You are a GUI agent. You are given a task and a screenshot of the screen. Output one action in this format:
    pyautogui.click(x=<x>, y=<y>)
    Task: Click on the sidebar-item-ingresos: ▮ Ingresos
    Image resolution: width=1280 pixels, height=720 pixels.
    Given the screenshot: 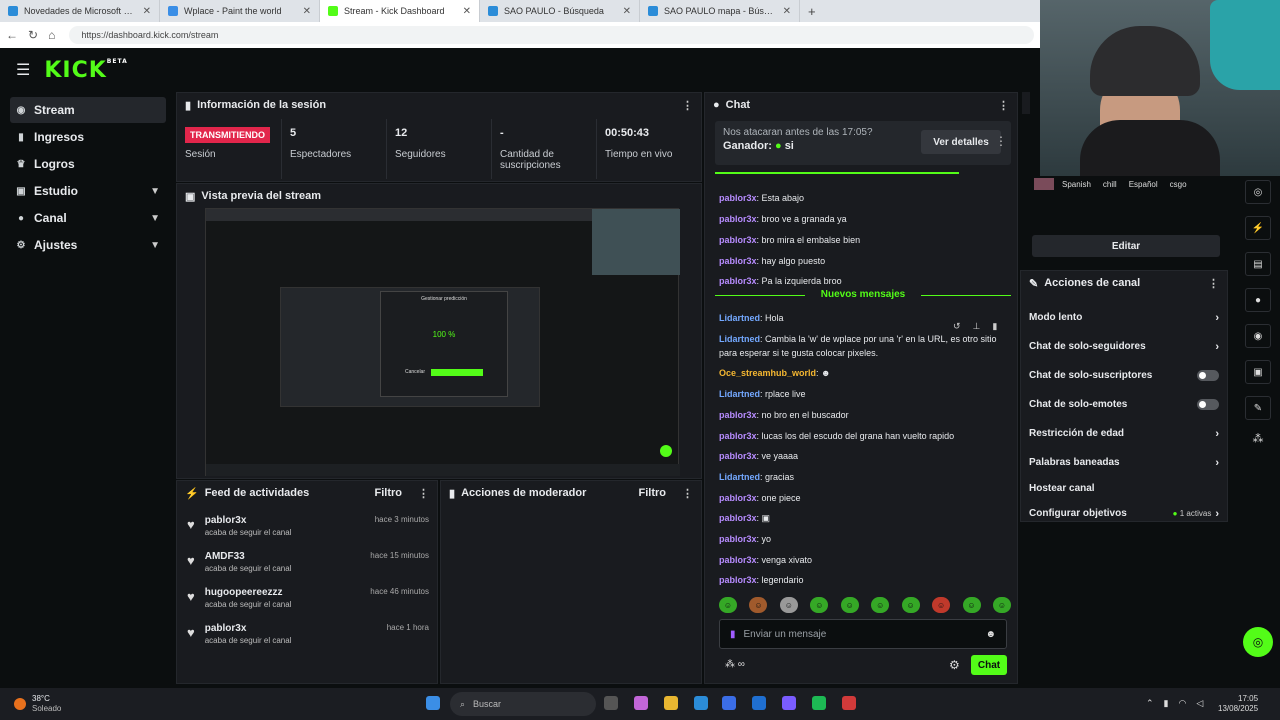 What is the action you would take?
    pyautogui.click(x=88, y=137)
    